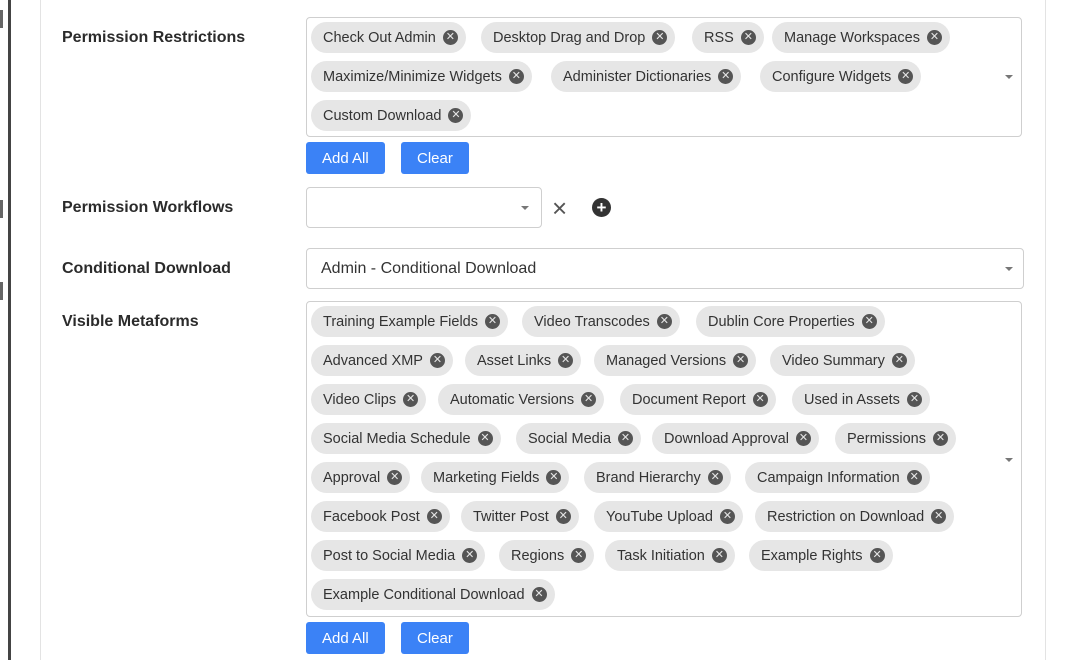  Describe the element at coordinates (698, 399) in the screenshot. I see `tag: Document Report ✕` at that location.